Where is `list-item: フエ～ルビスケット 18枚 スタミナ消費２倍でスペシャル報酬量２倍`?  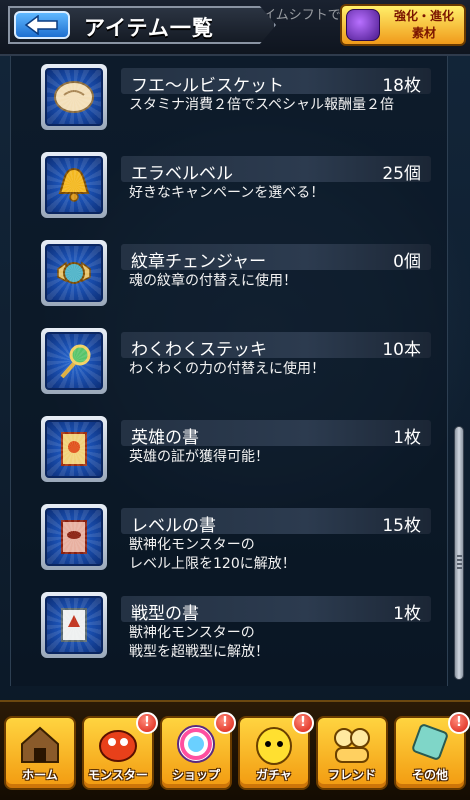 list-item: フエ～ルビスケット 18枚 スタミナ消費２倍でスペシャル報酬量２倍 is located at coordinates (233, 101).